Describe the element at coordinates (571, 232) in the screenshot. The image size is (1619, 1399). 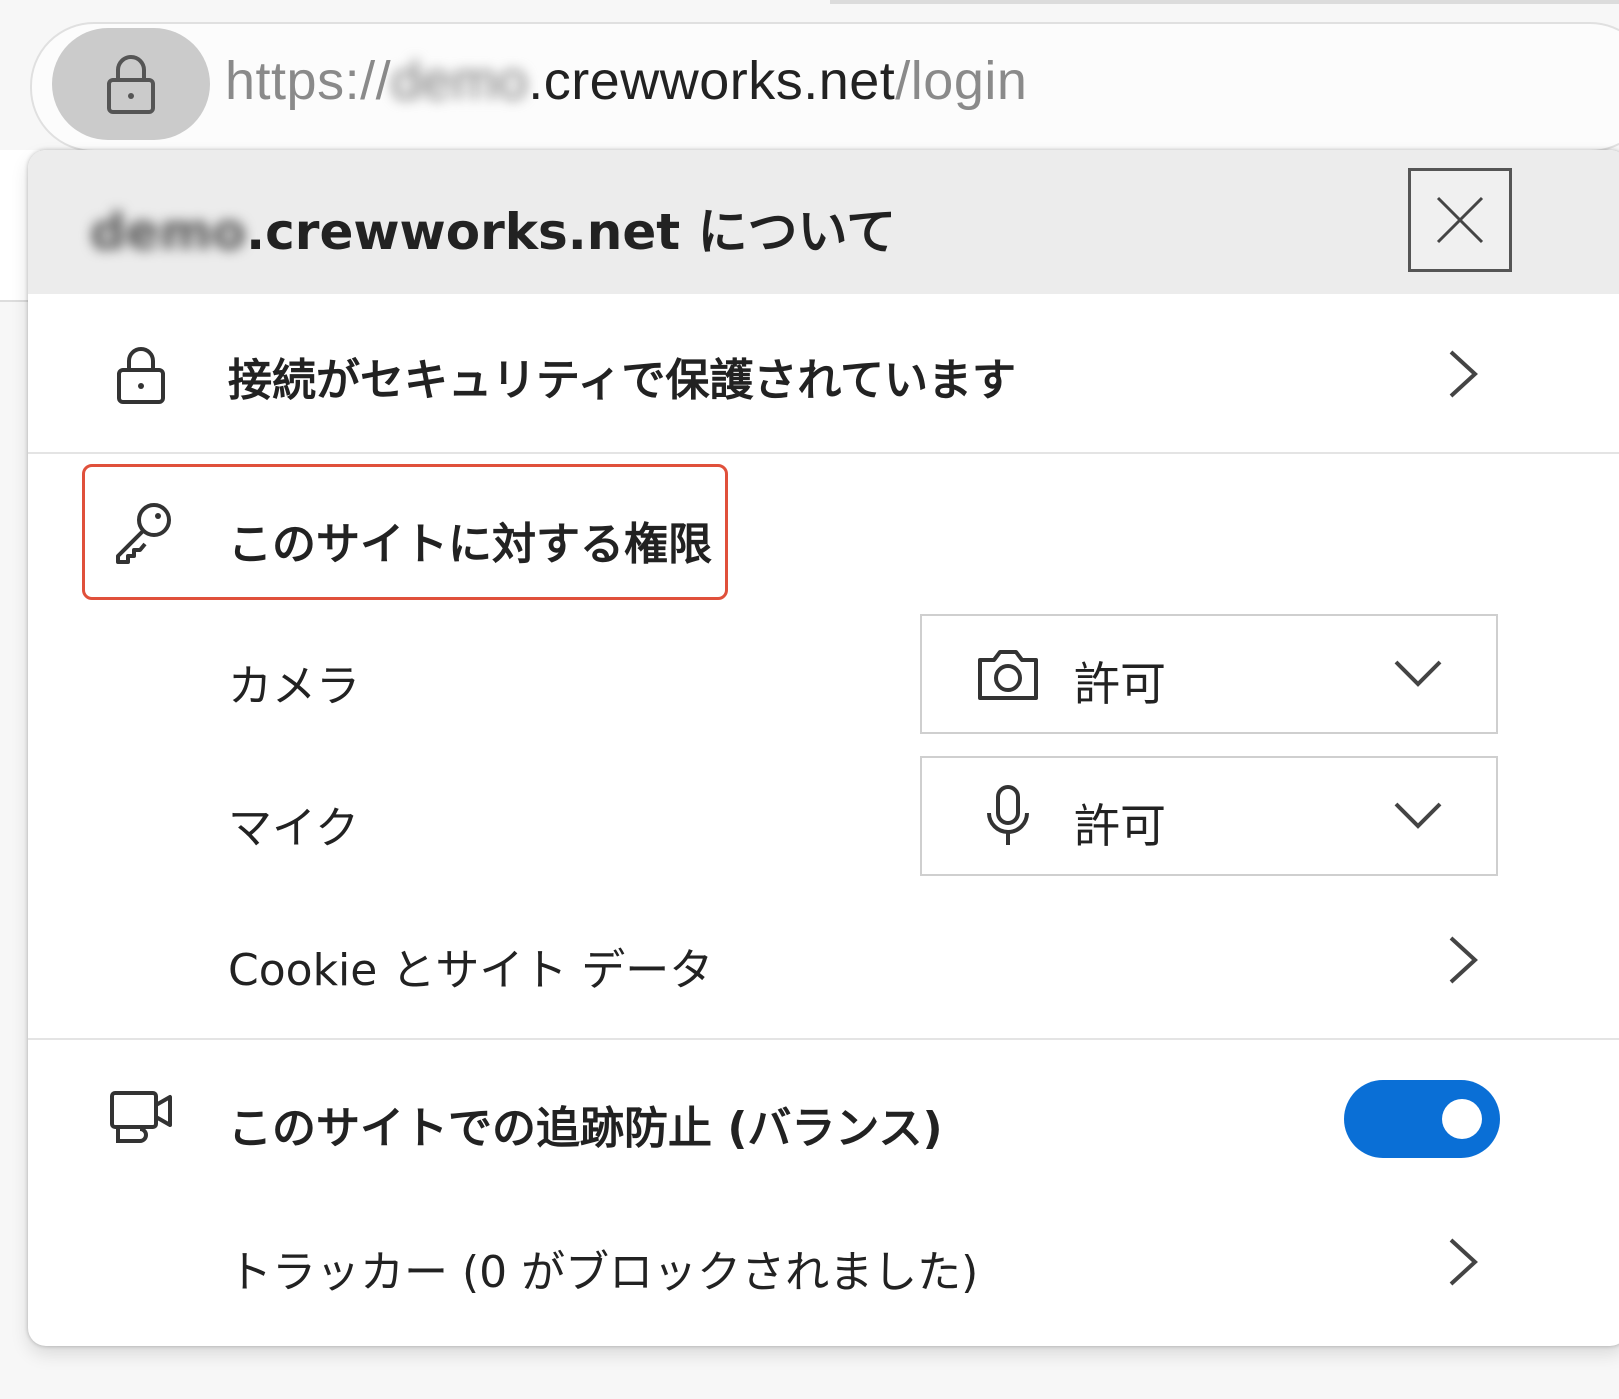
I see `title-domain: .crewworks.net について` at that location.